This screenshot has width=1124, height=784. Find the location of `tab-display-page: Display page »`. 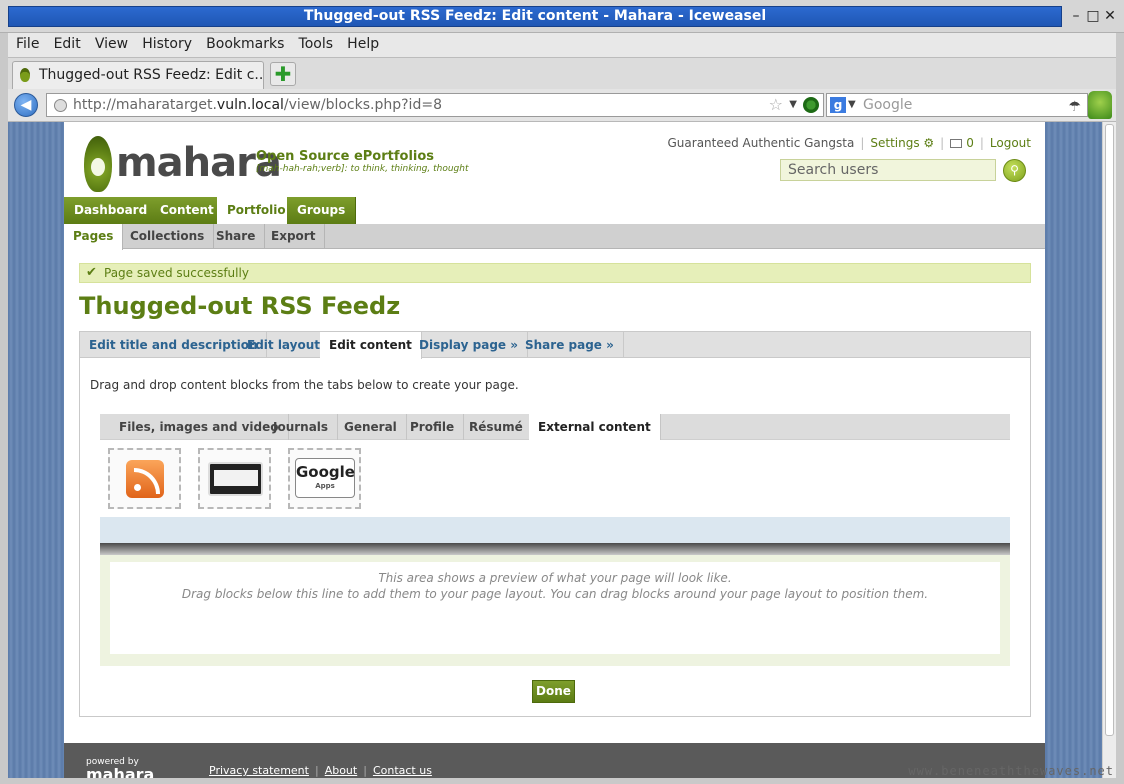

tab-display-page: Display page » is located at coordinates (469, 345).